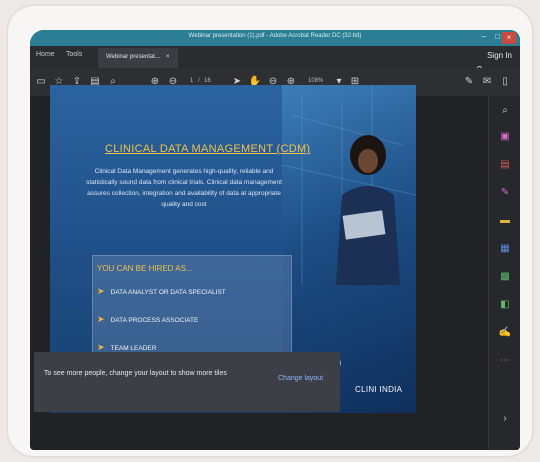  I want to click on export-pdf-icon: ▣, so click(505, 137).